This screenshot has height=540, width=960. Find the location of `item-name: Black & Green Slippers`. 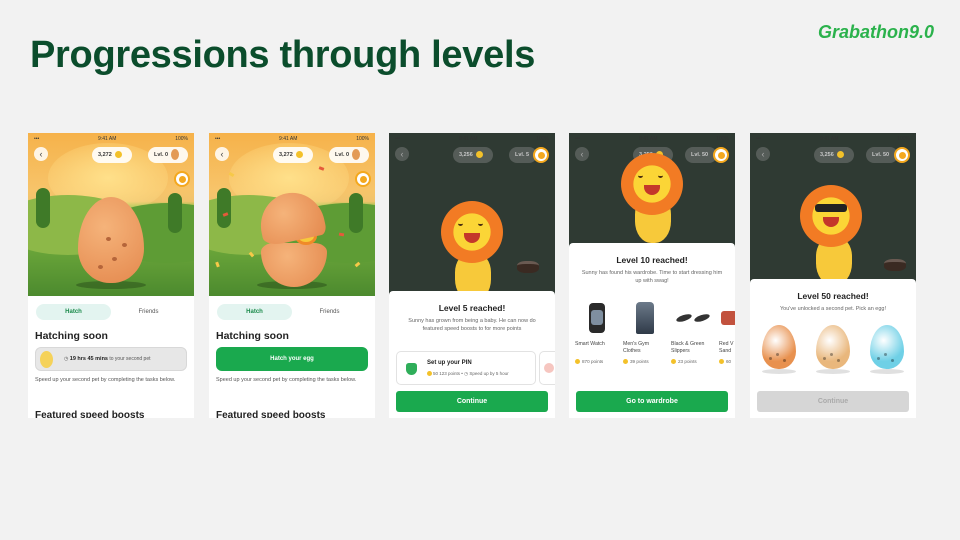

item-name: Black & Green Slippers is located at coordinates (688, 347).